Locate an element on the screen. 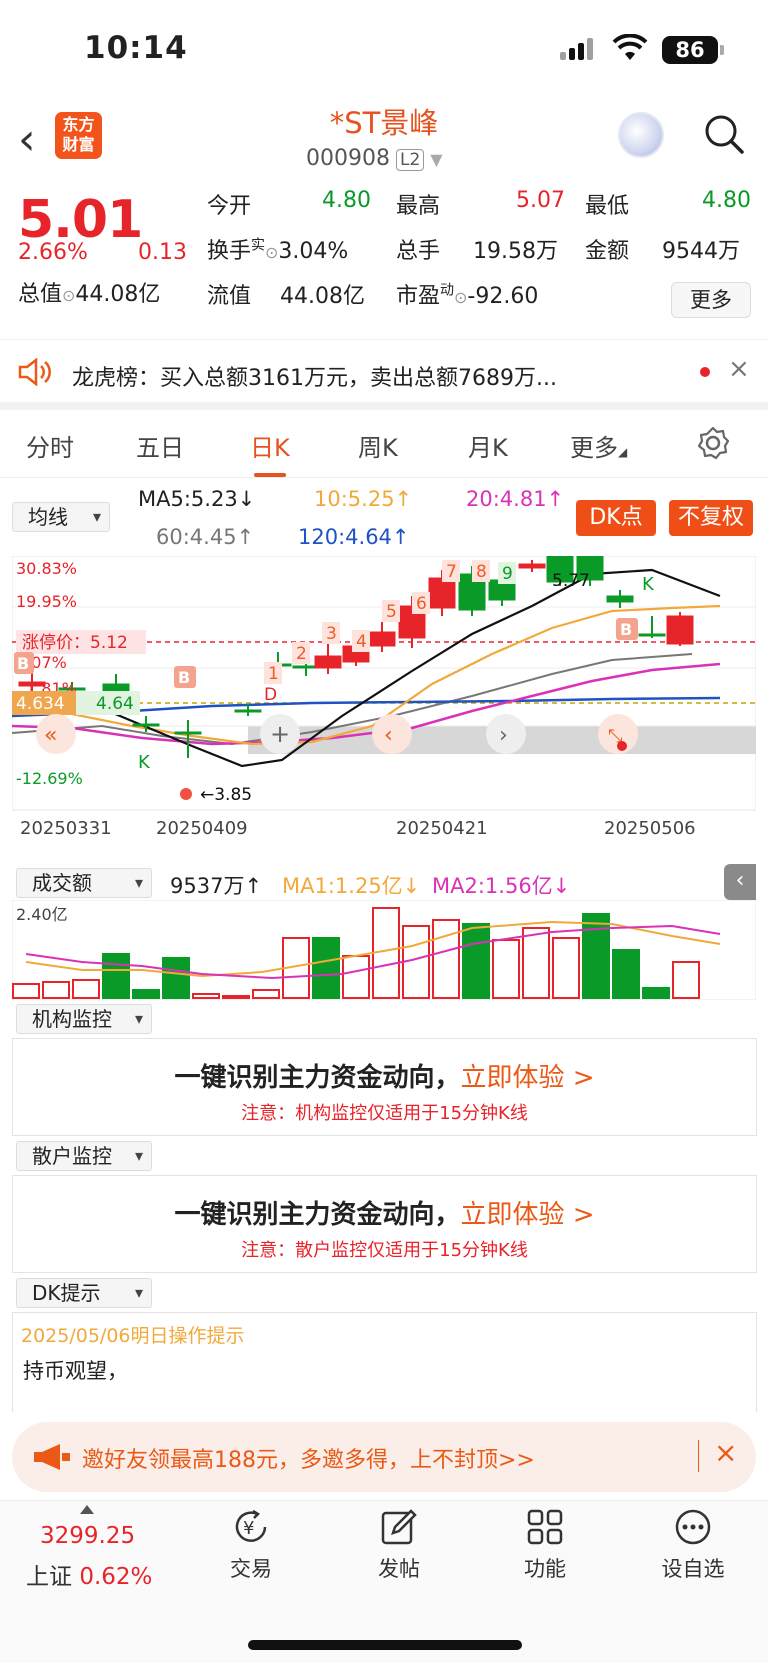  retail-monitor-panel: 一键识别主力资金动向，立即体验 > 注意：散户监控仅适用于15分钟K线 is located at coordinates (384, 1224).